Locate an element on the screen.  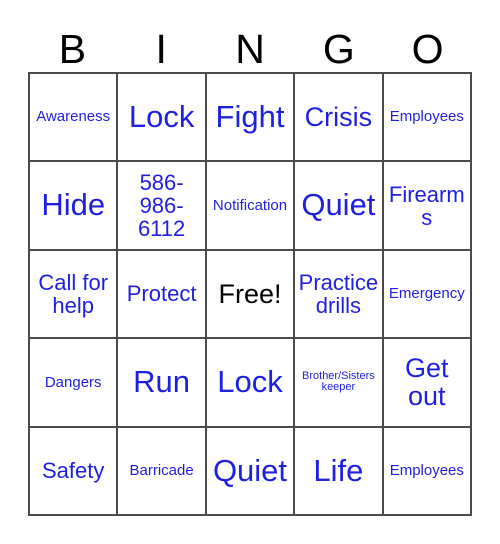
bingo-header-letter-1: I is located at coordinates (161, 49).